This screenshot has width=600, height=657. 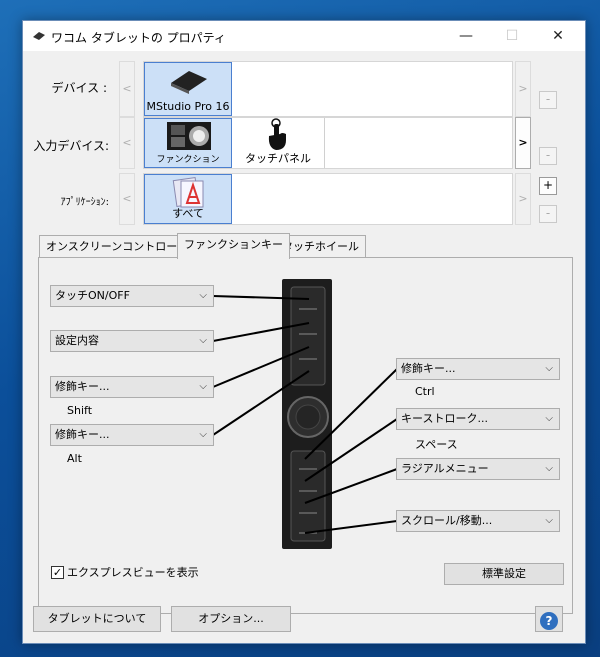 What do you see at coordinates (478, 521) in the screenshot?
I see `function-key-dropdown-8: スクロール/移動... ⌵` at bounding box center [478, 521].